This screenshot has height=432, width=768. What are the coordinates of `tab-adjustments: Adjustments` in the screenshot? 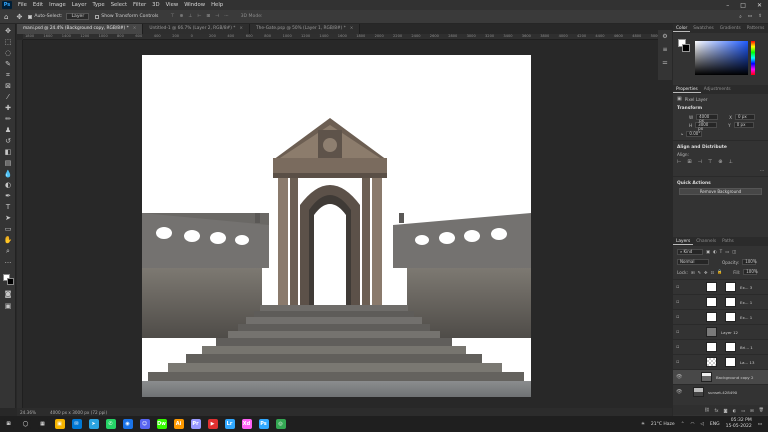 It's located at (717, 89).